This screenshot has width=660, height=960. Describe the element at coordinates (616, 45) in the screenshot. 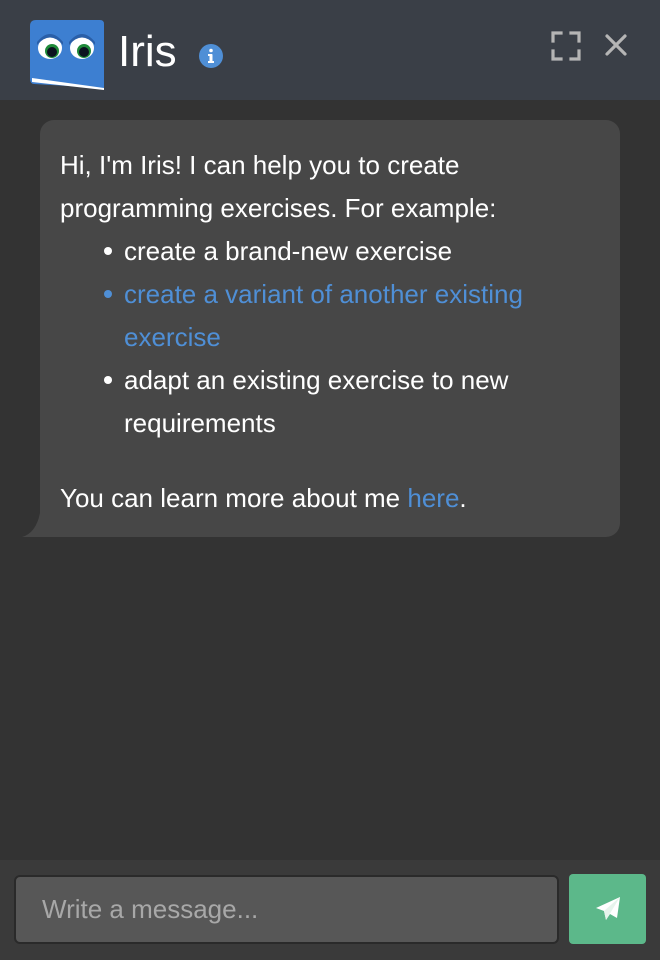

I see `close-icon` at that location.